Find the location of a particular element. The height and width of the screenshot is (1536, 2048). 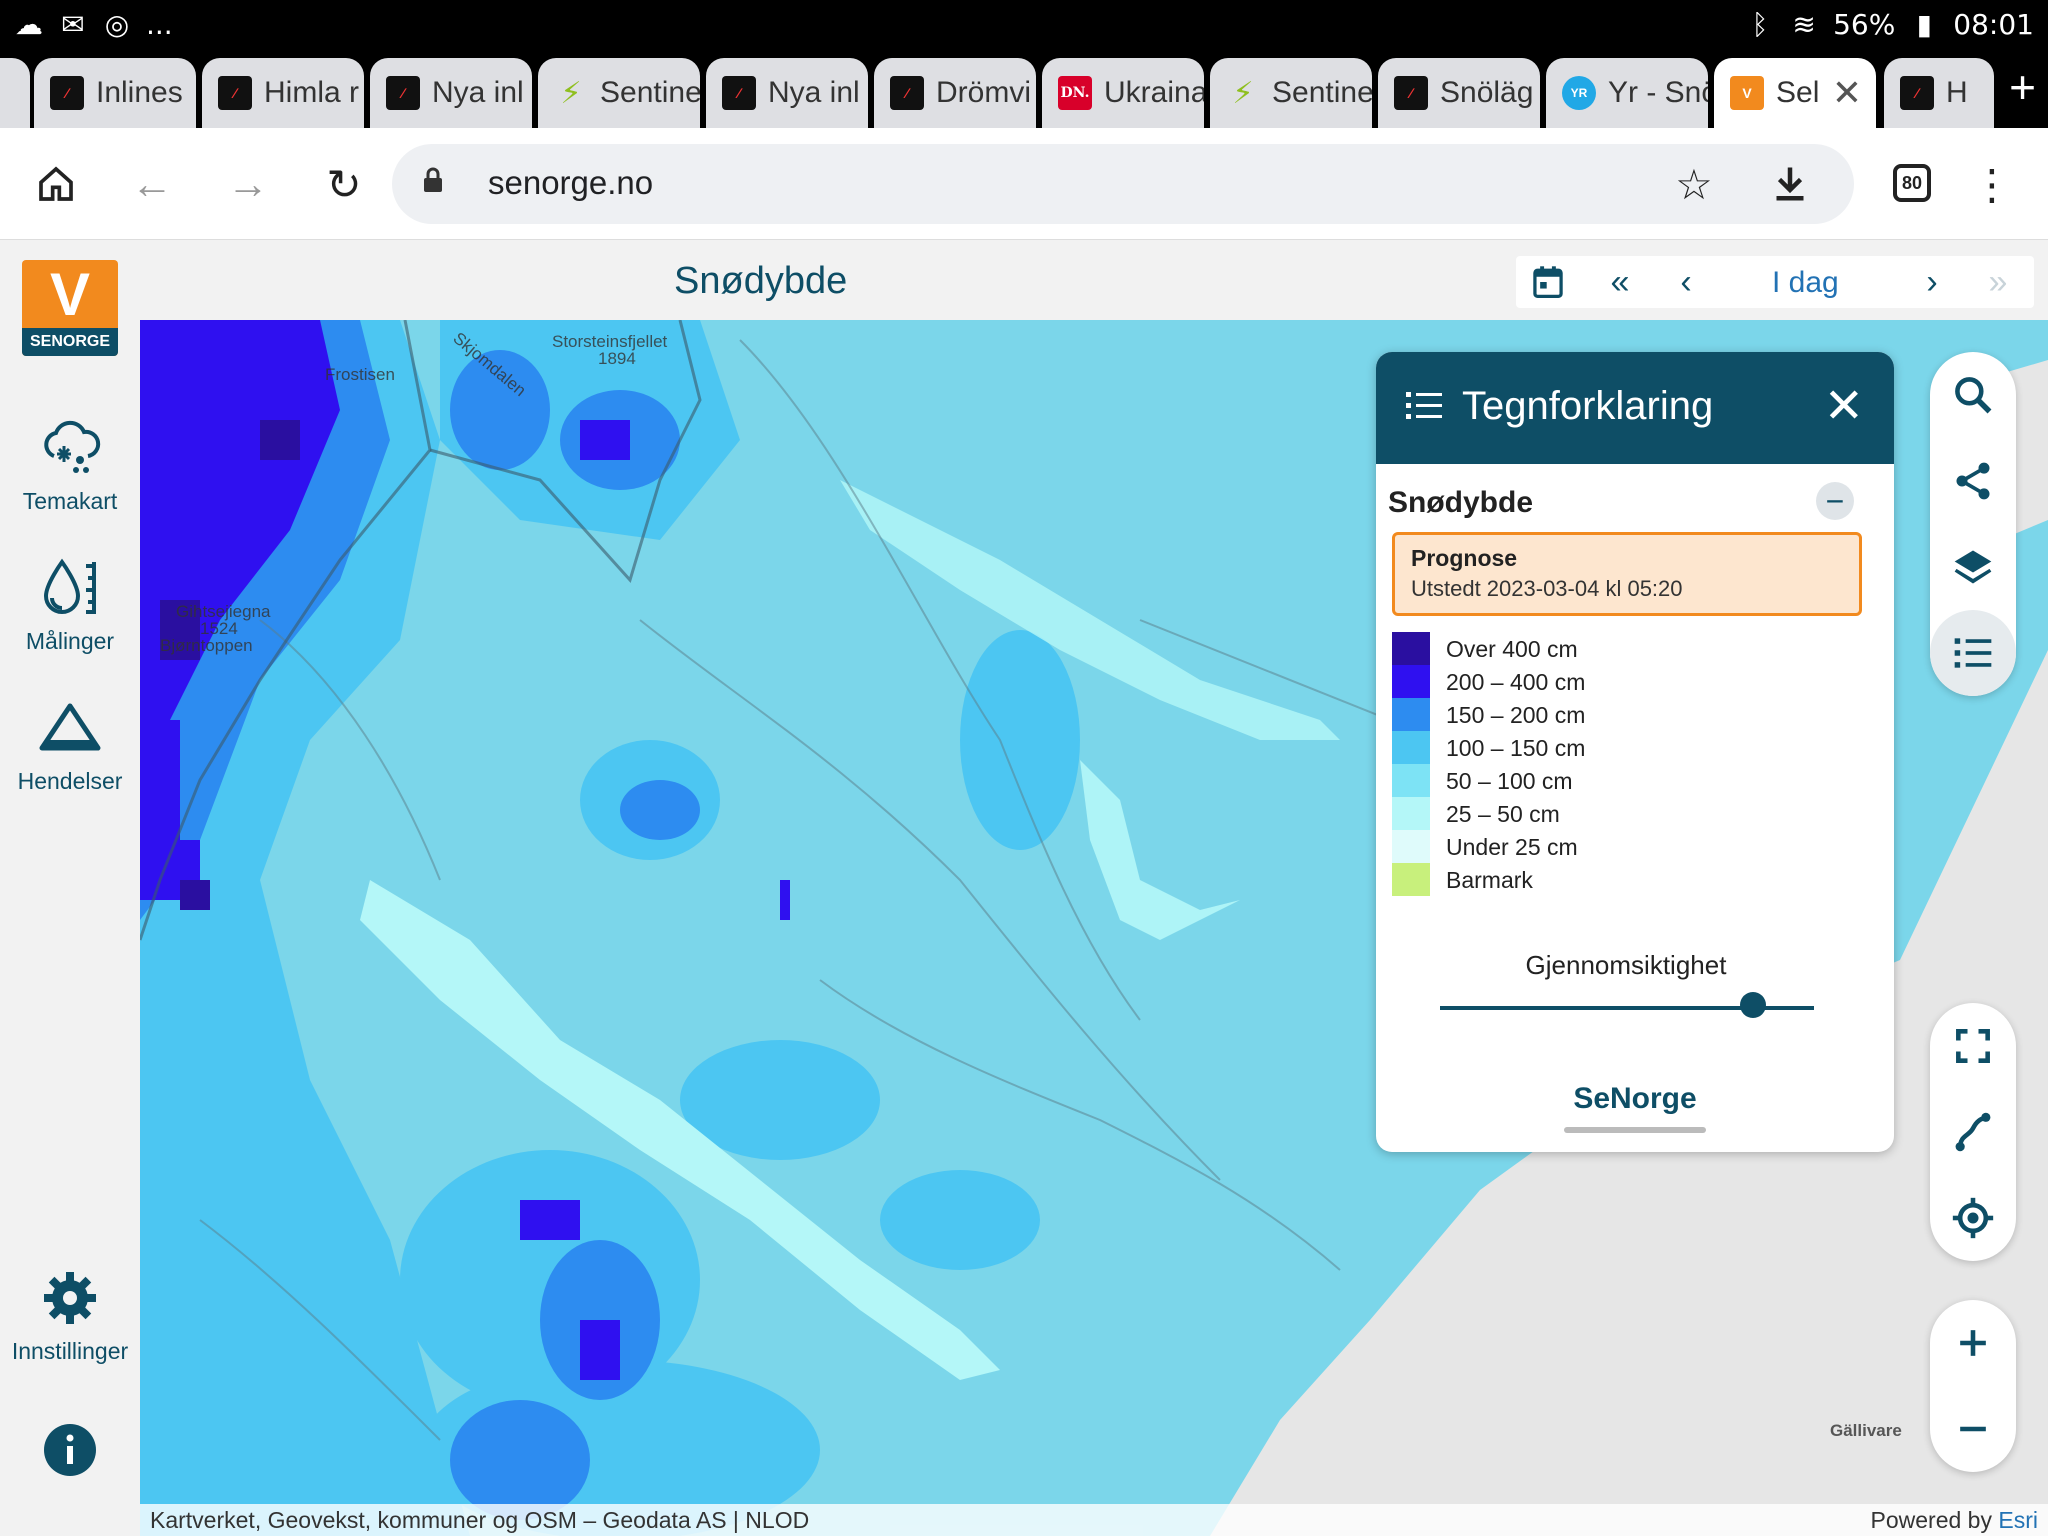

double-chevron-right-icon: » is located at coordinates (1998, 281).